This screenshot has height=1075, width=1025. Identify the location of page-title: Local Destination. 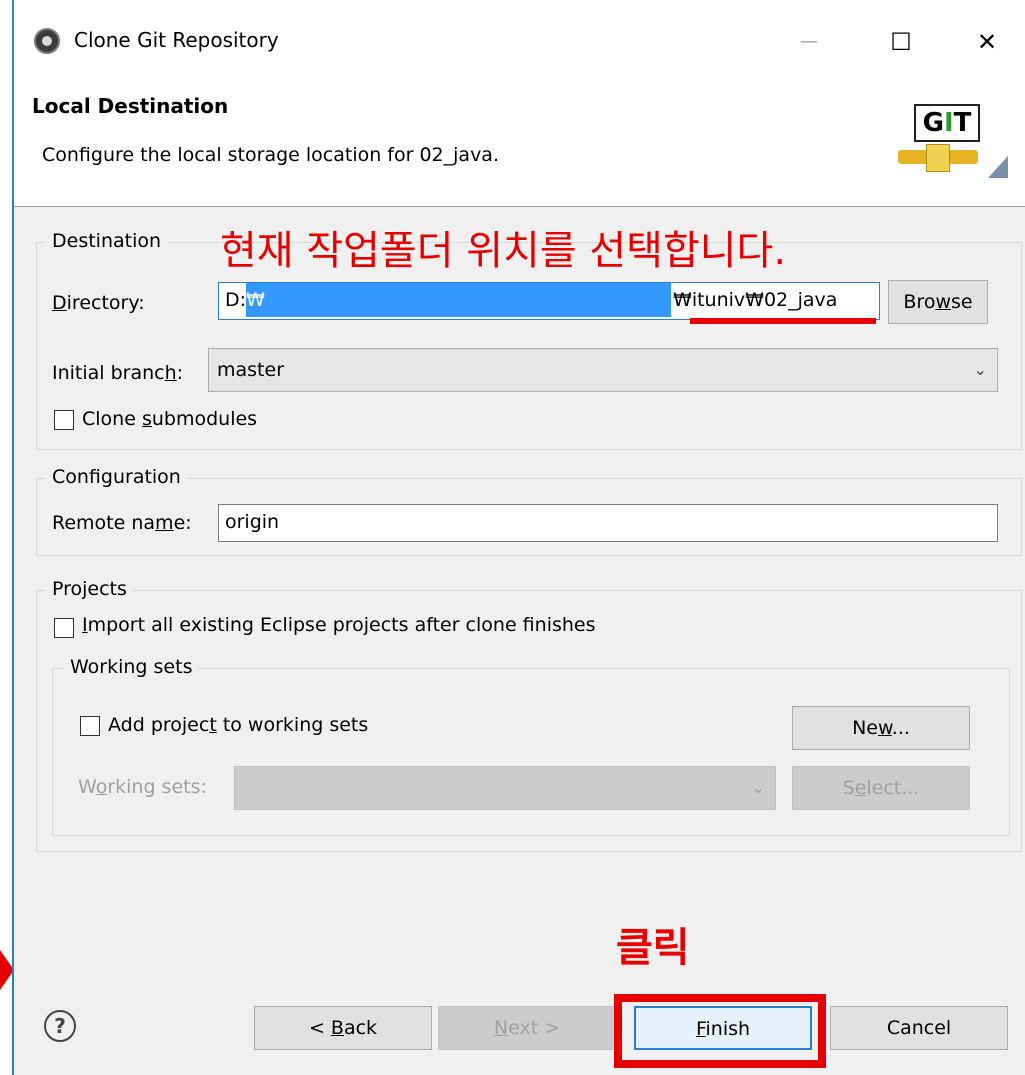
(130, 106).